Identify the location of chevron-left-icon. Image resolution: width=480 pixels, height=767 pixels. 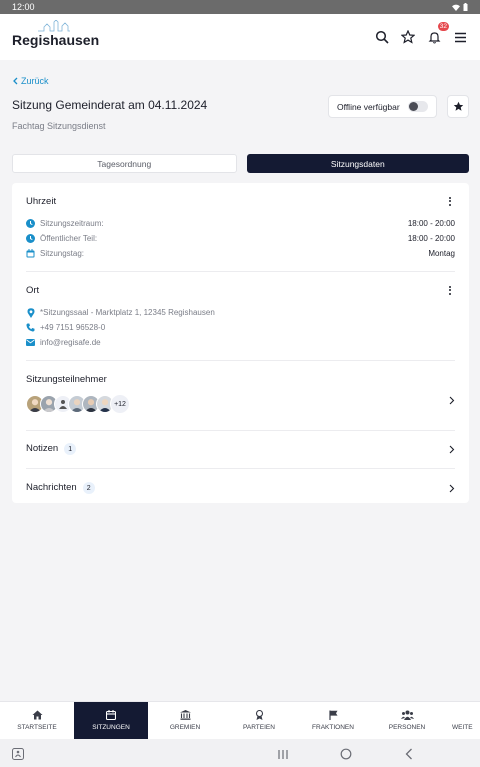
(15, 81).